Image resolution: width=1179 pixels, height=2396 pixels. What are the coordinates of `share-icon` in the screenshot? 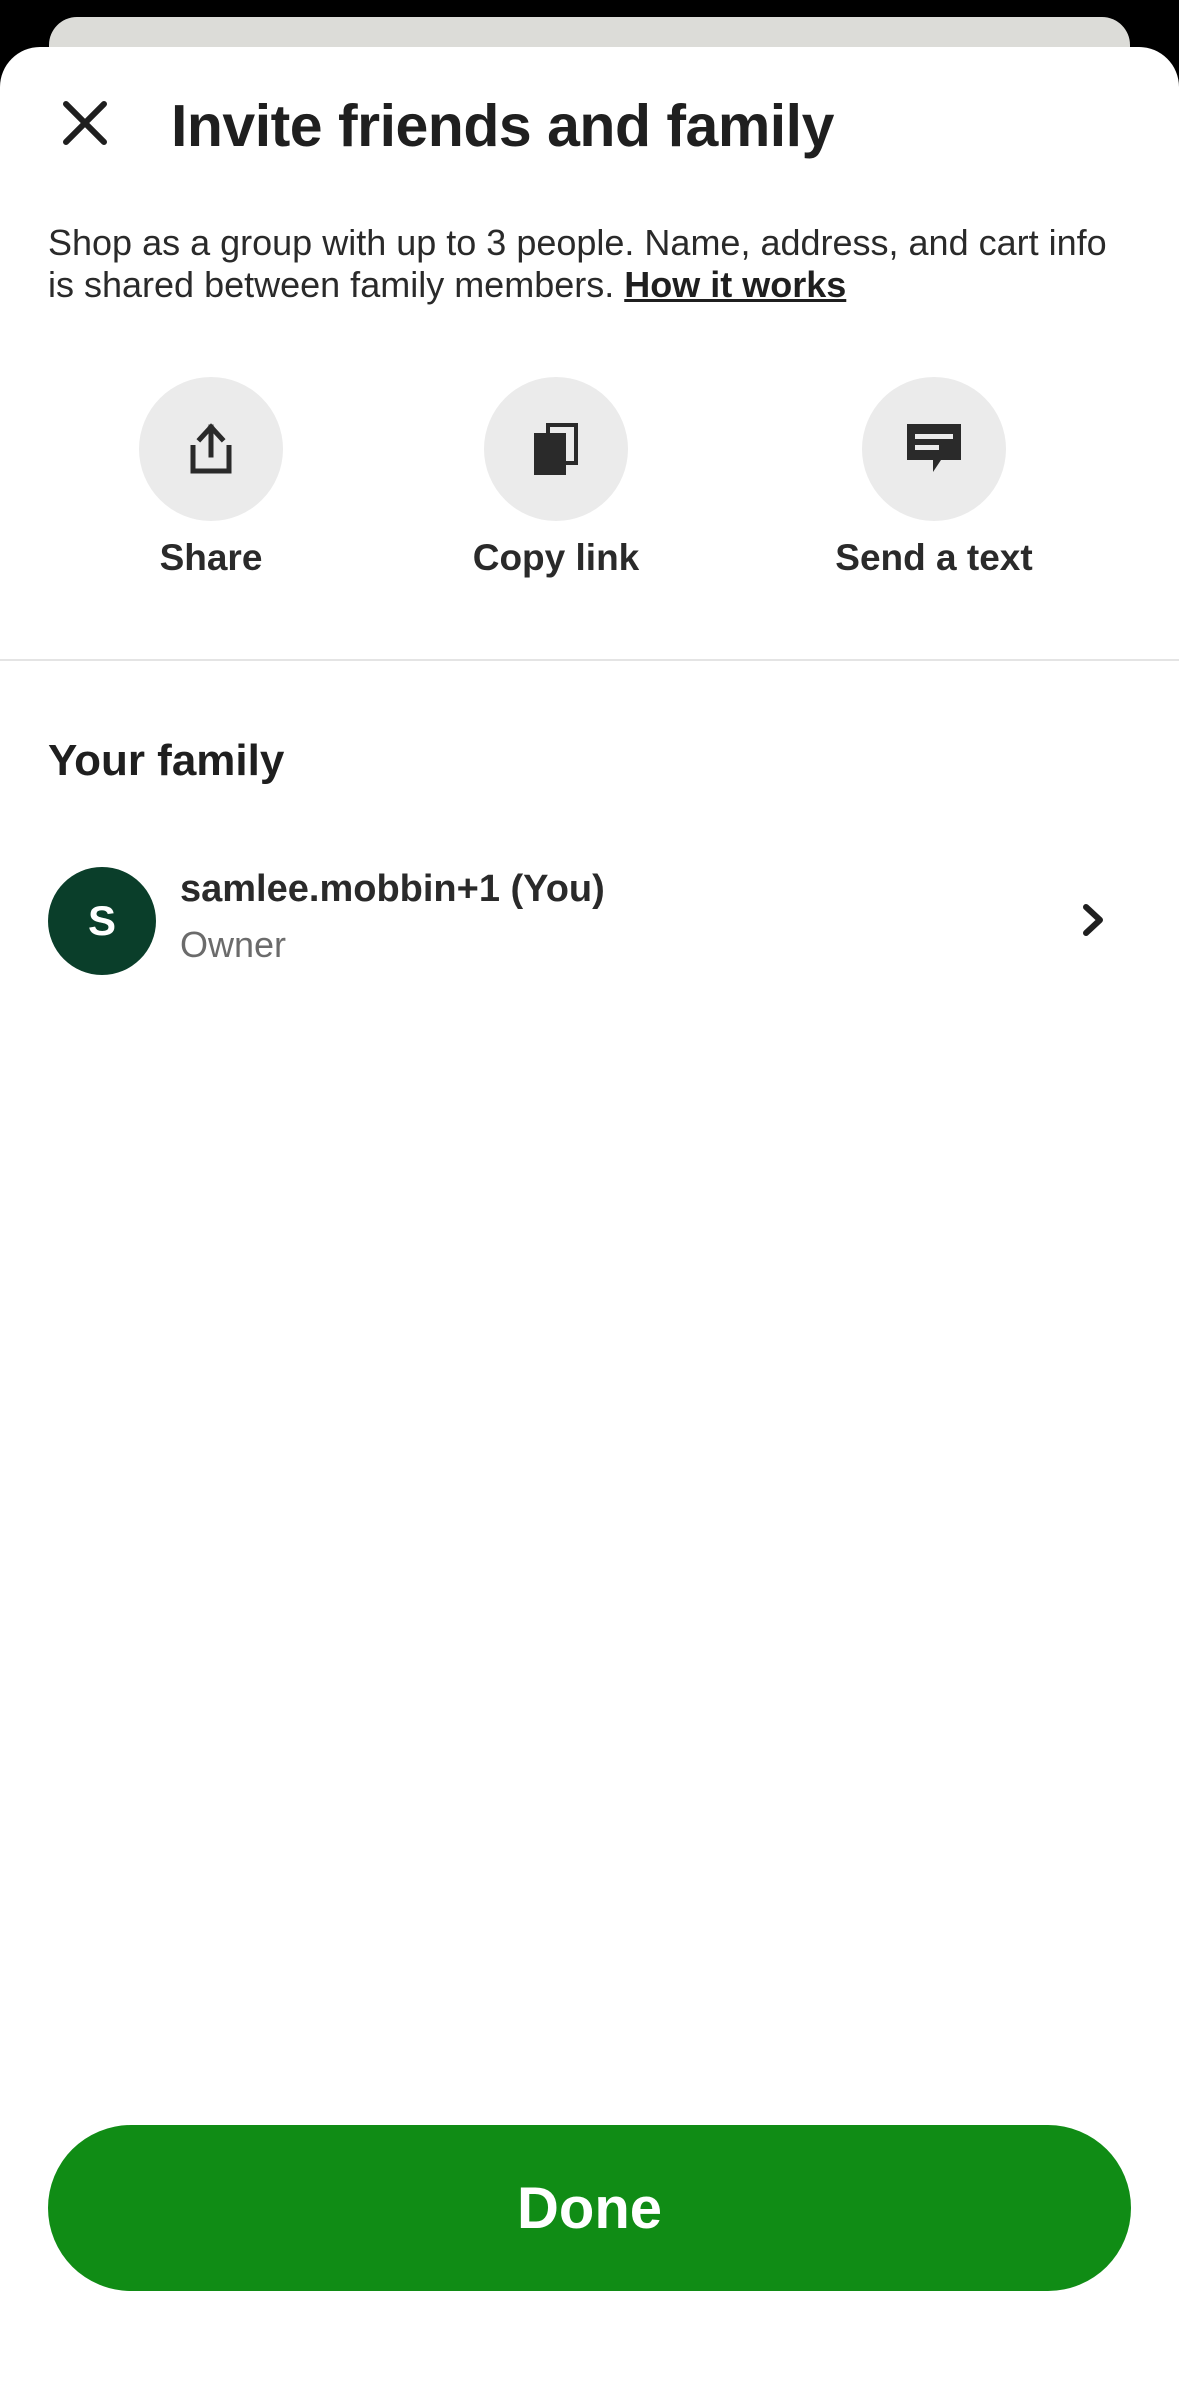 It's located at (211, 448).